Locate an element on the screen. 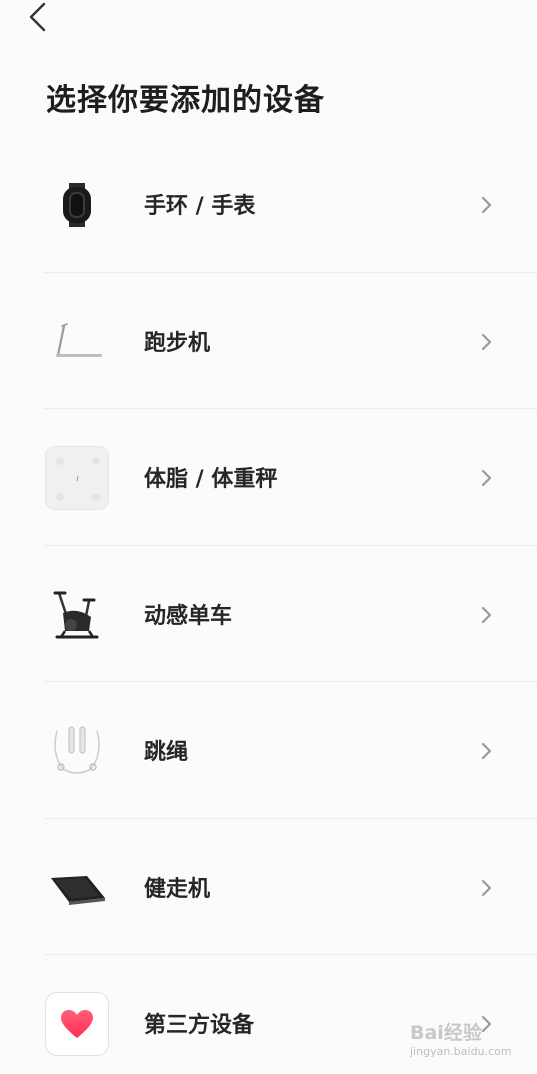 The image size is (537, 1074). device-item-scale: 体脂 / 体重秤 is located at coordinates (268, 477).